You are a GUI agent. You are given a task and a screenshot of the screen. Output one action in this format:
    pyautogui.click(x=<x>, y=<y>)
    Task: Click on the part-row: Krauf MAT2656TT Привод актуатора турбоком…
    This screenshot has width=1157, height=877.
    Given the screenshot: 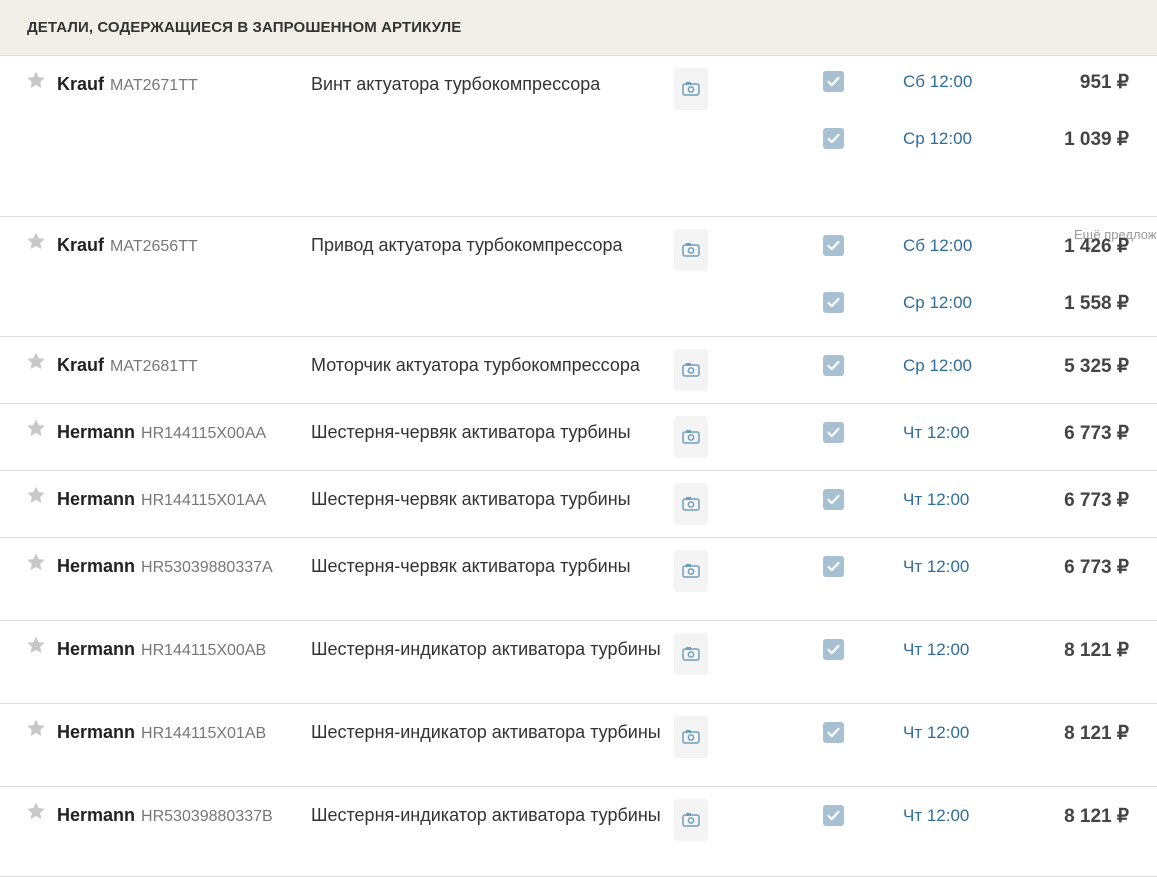 What is the action you would take?
    pyautogui.click(x=578, y=277)
    